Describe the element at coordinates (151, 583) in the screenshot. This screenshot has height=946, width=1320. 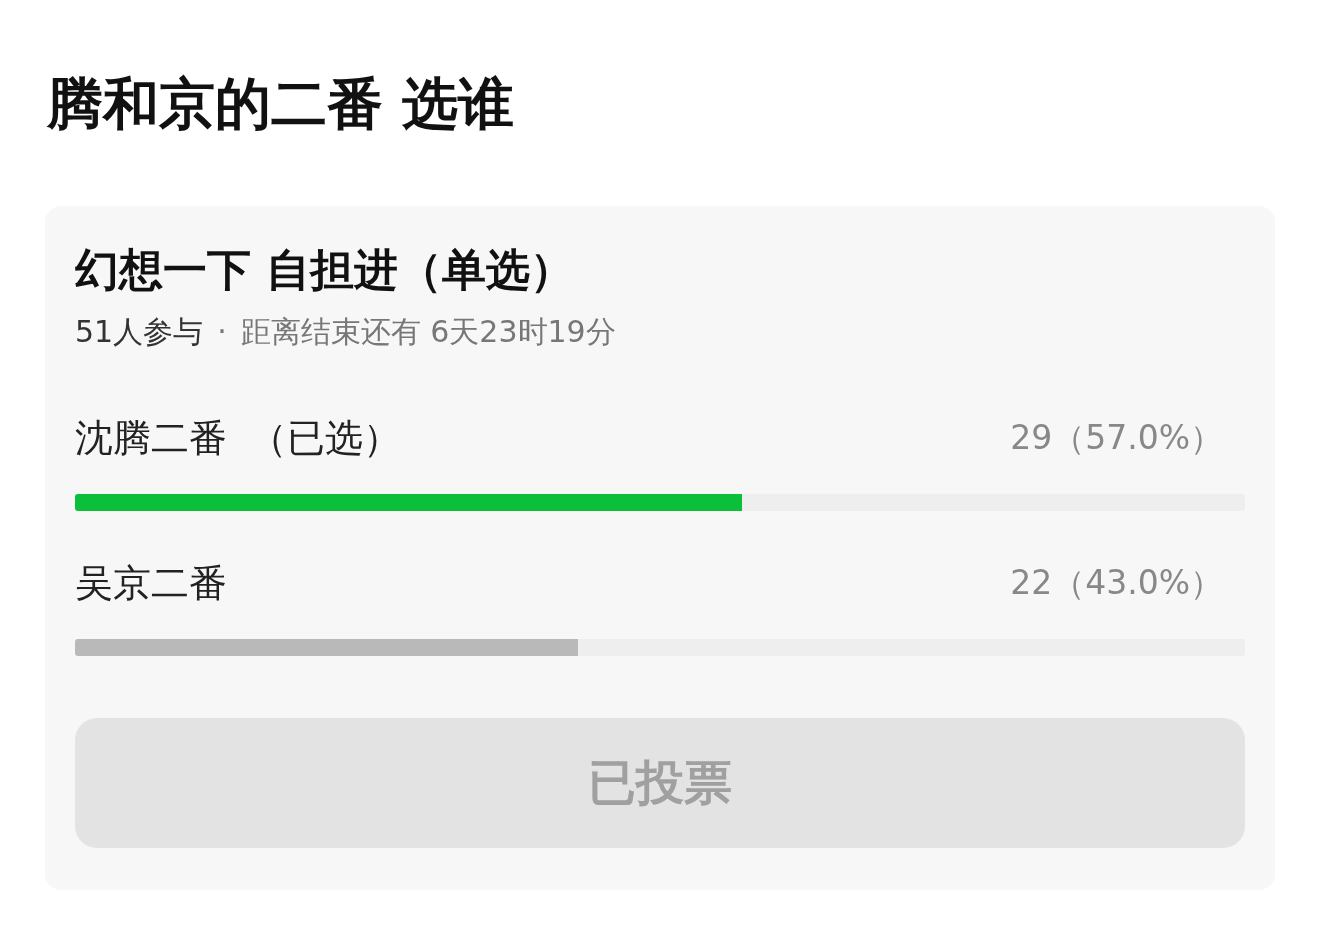
I see `option-label: 吴京二番` at that location.